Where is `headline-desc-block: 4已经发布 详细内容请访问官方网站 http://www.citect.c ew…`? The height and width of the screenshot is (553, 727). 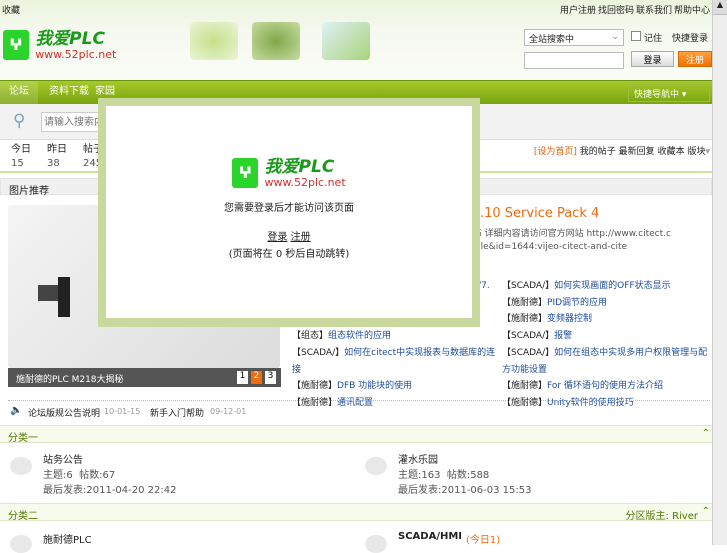 headline-desc-block: 4已经发布 详细内容请访问官方网站 http://www.citect.c ew… is located at coordinates (575, 241).